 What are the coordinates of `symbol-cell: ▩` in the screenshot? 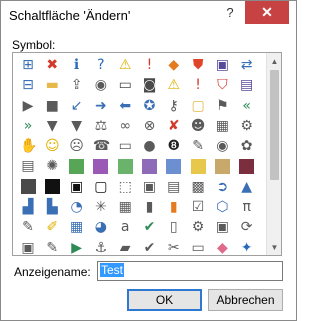 It's located at (198, 187).